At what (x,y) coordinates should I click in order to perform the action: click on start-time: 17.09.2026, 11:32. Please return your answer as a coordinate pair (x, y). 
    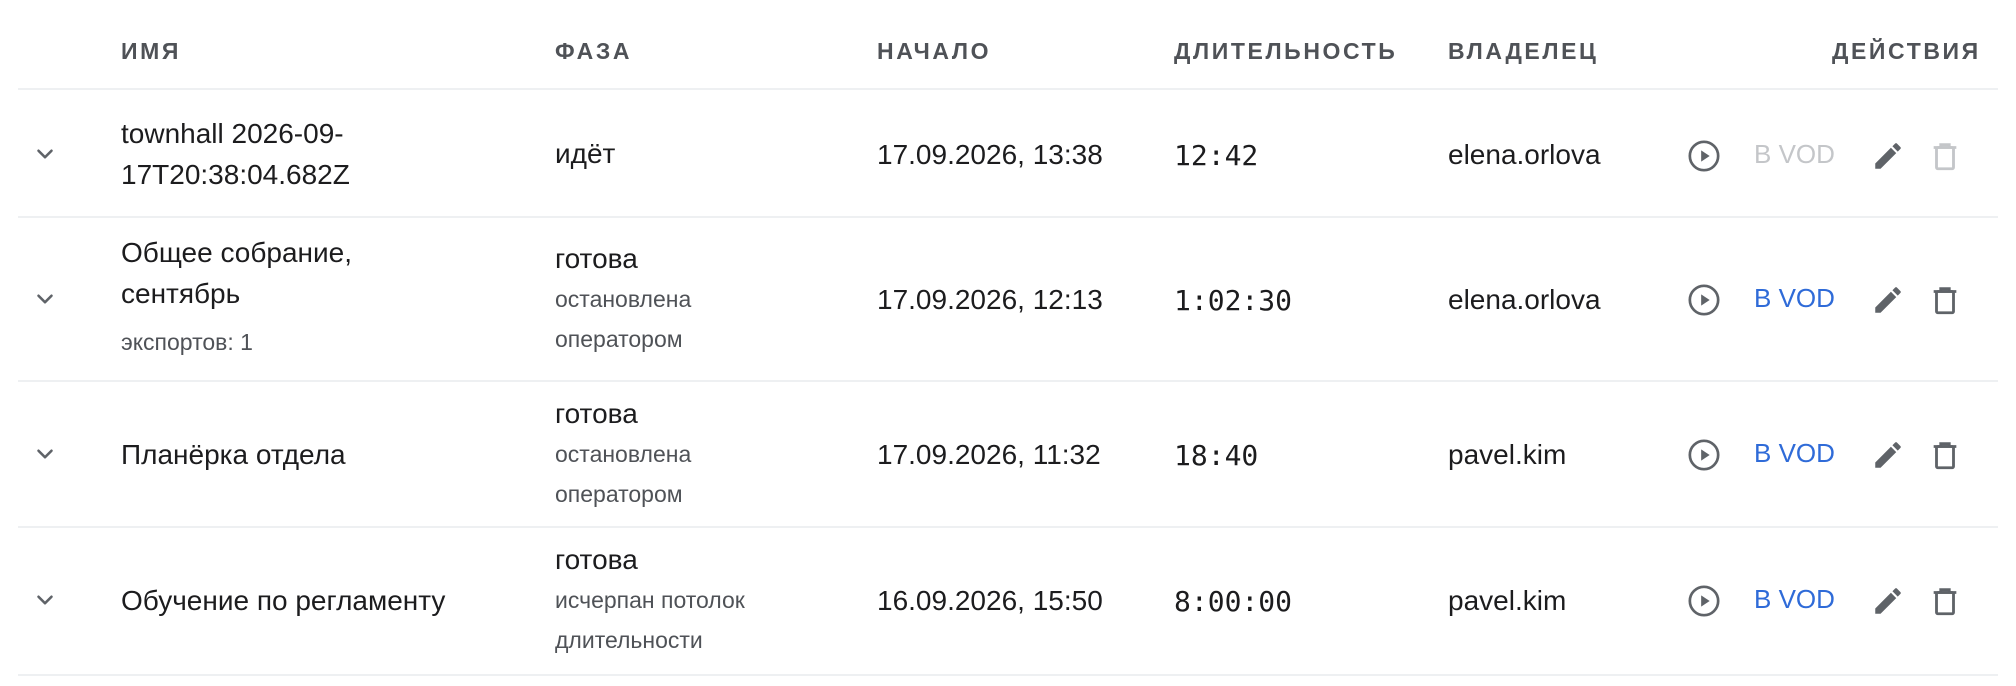
    Looking at the image, I should click on (989, 454).